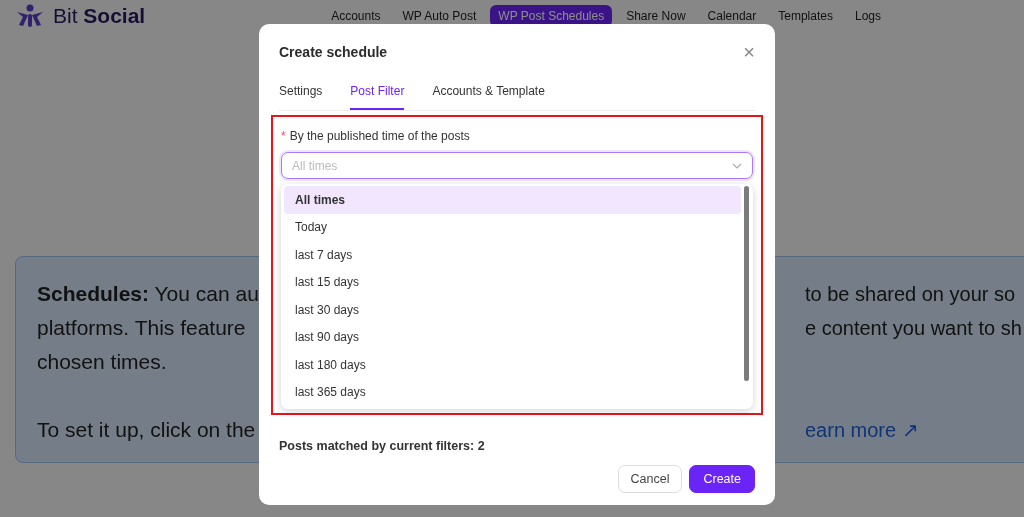 The height and width of the screenshot is (517, 1024). Describe the element at coordinates (146, 429) in the screenshot. I see `info-text: To set it up, click on the` at that location.